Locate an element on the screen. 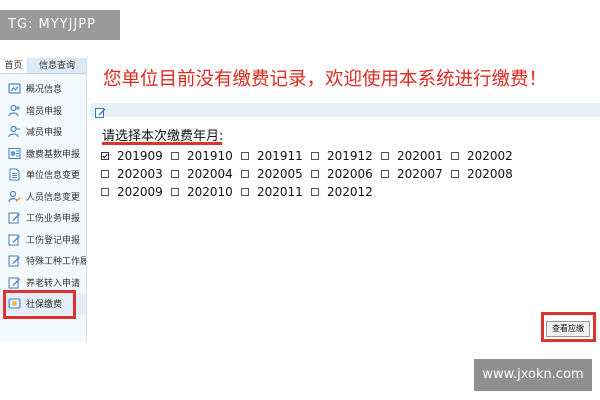  sidebar-item: 缴费基数申报 is located at coordinates (43, 154).